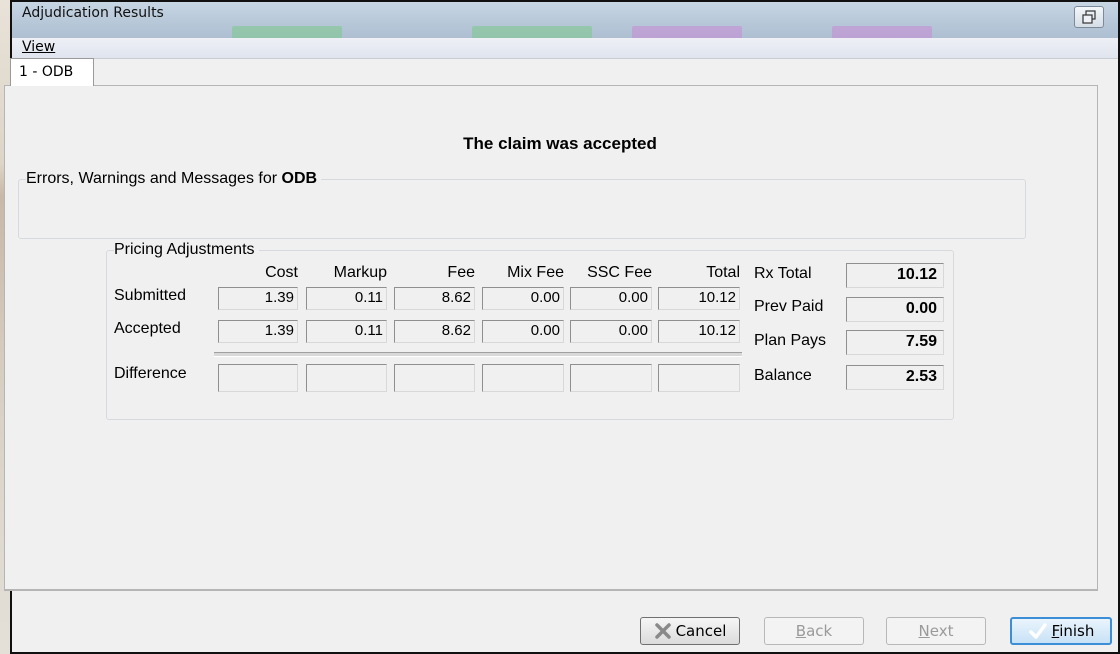 The height and width of the screenshot is (654, 1120). I want to click on window-title: Adjudication Results, so click(93, 13).